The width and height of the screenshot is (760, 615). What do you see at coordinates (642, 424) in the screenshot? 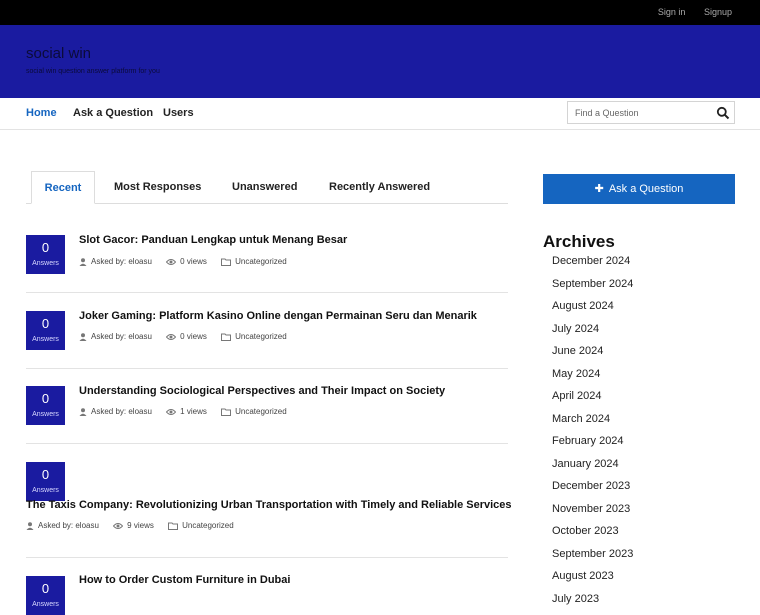
I see `archive-link: March 2024` at bounding box center [642, 424].